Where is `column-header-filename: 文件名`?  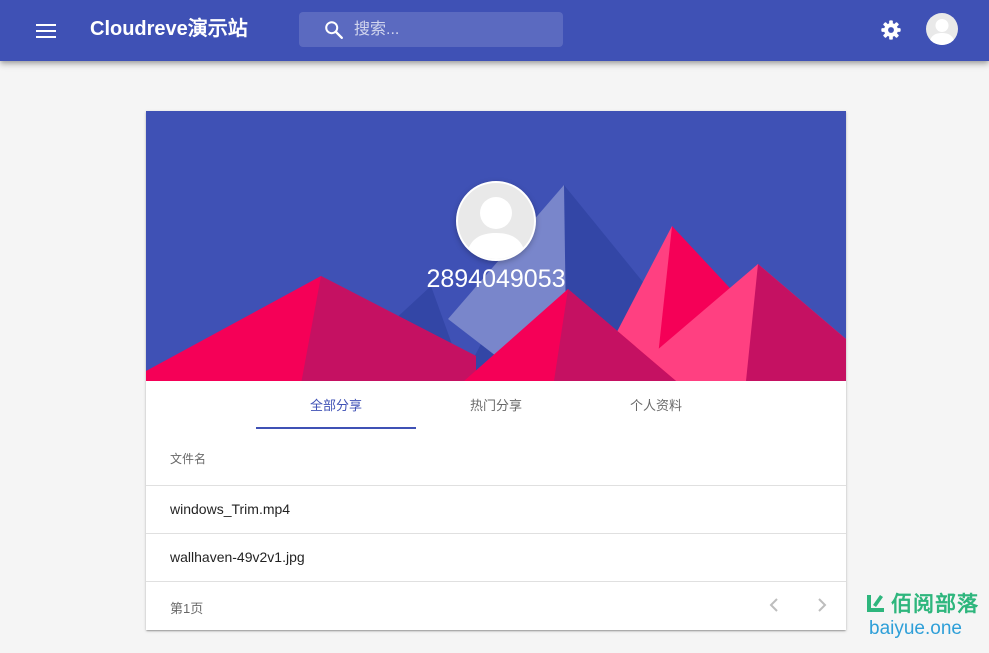 column-header-filename: 文件名 is located at coordinates (188, 459).